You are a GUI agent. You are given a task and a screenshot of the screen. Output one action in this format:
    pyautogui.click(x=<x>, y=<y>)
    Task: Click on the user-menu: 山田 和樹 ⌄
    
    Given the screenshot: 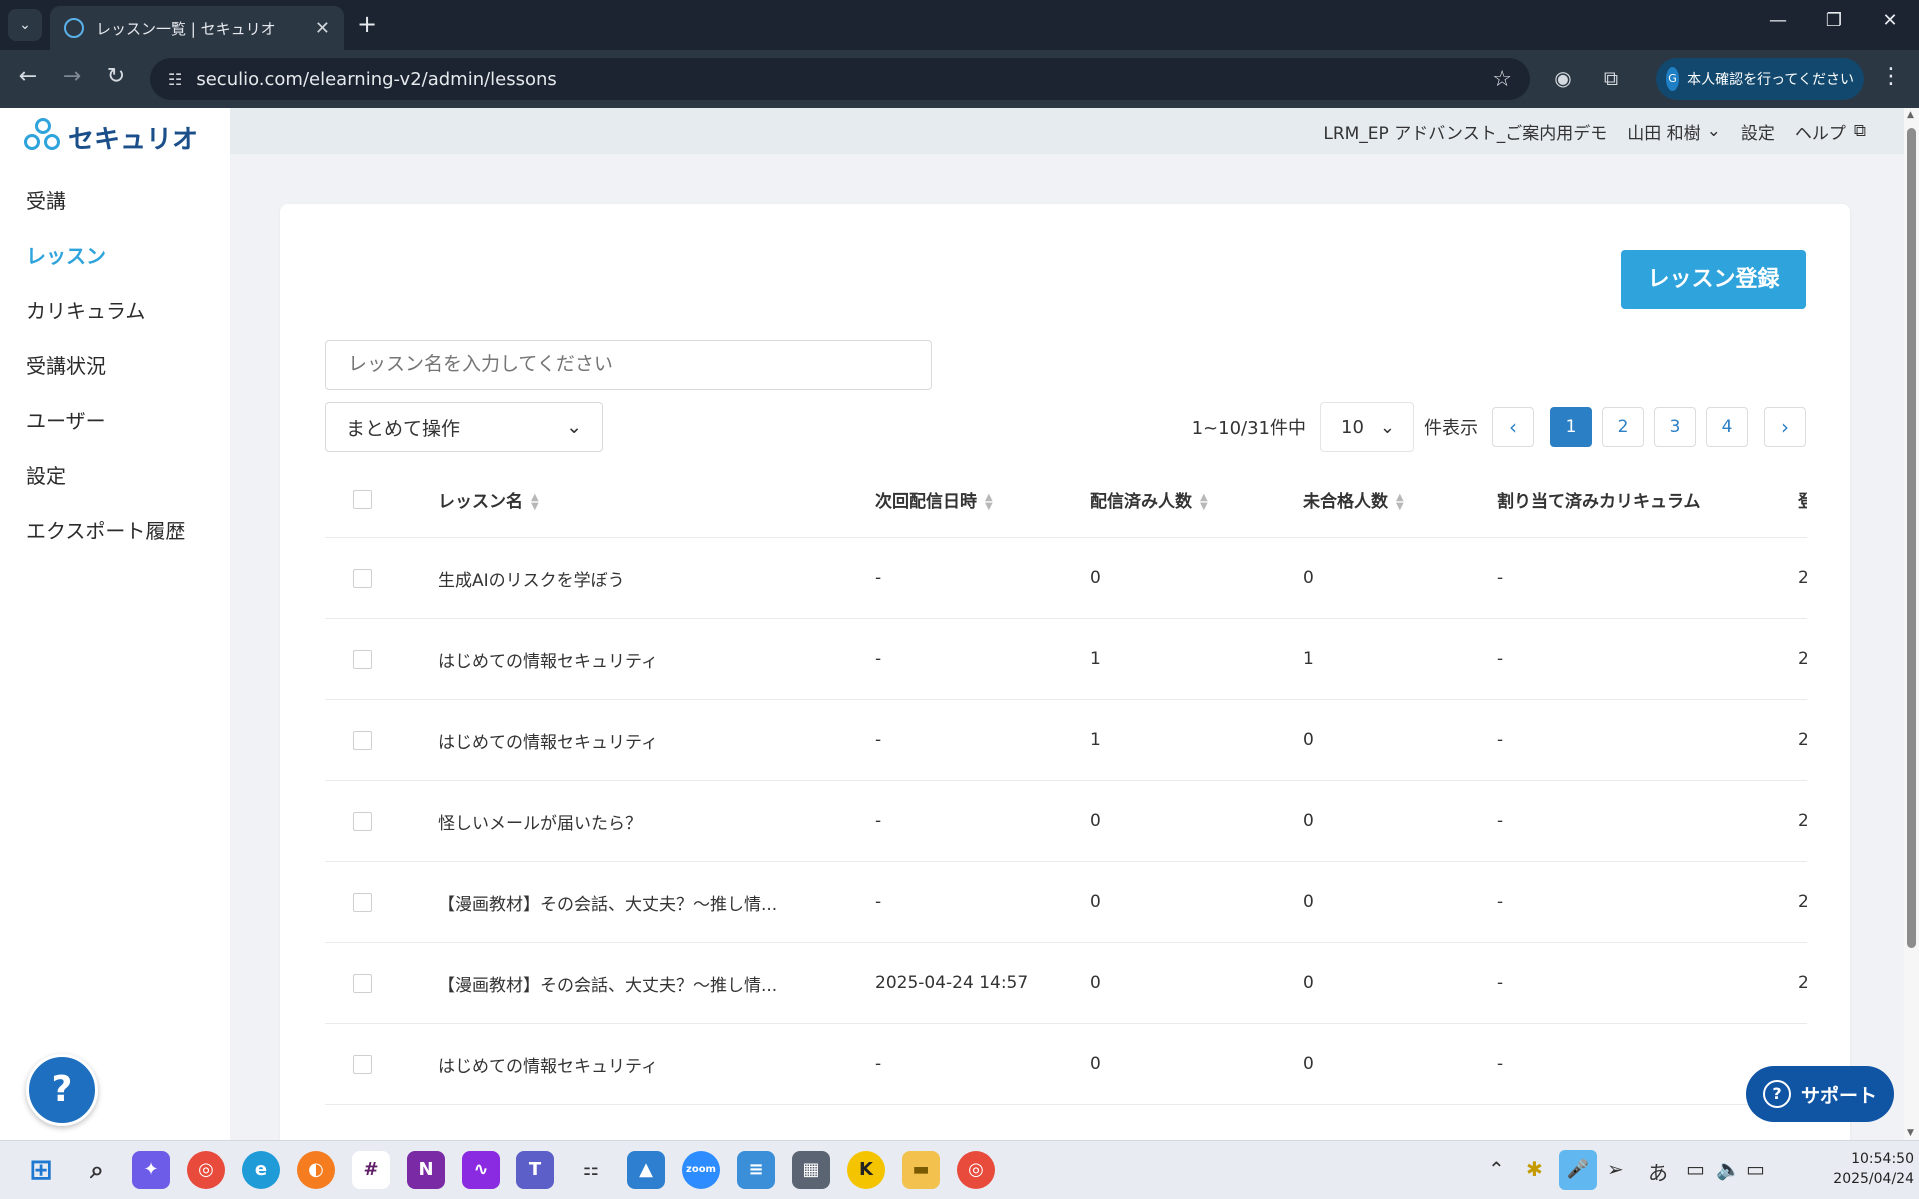 What is the action you would take?
    pyautogui.click(x=1674, y=131)
    